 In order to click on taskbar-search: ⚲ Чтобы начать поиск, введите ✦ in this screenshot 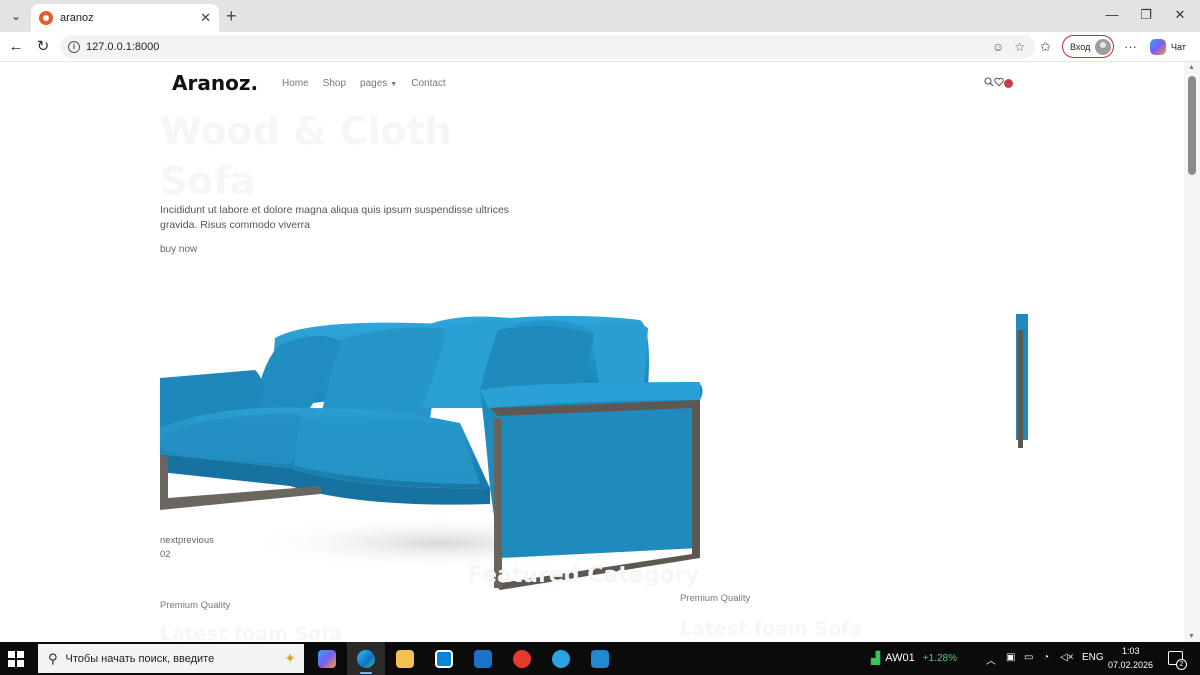, I will do `click(171, 658)`.